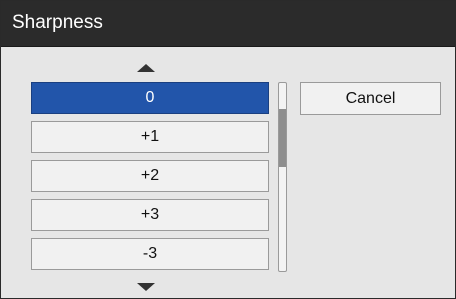 This screenshot has height=299, width=456. Describe the element at coordinates (150, 254) in the screenshot. I see `list-item: -3` at that location.